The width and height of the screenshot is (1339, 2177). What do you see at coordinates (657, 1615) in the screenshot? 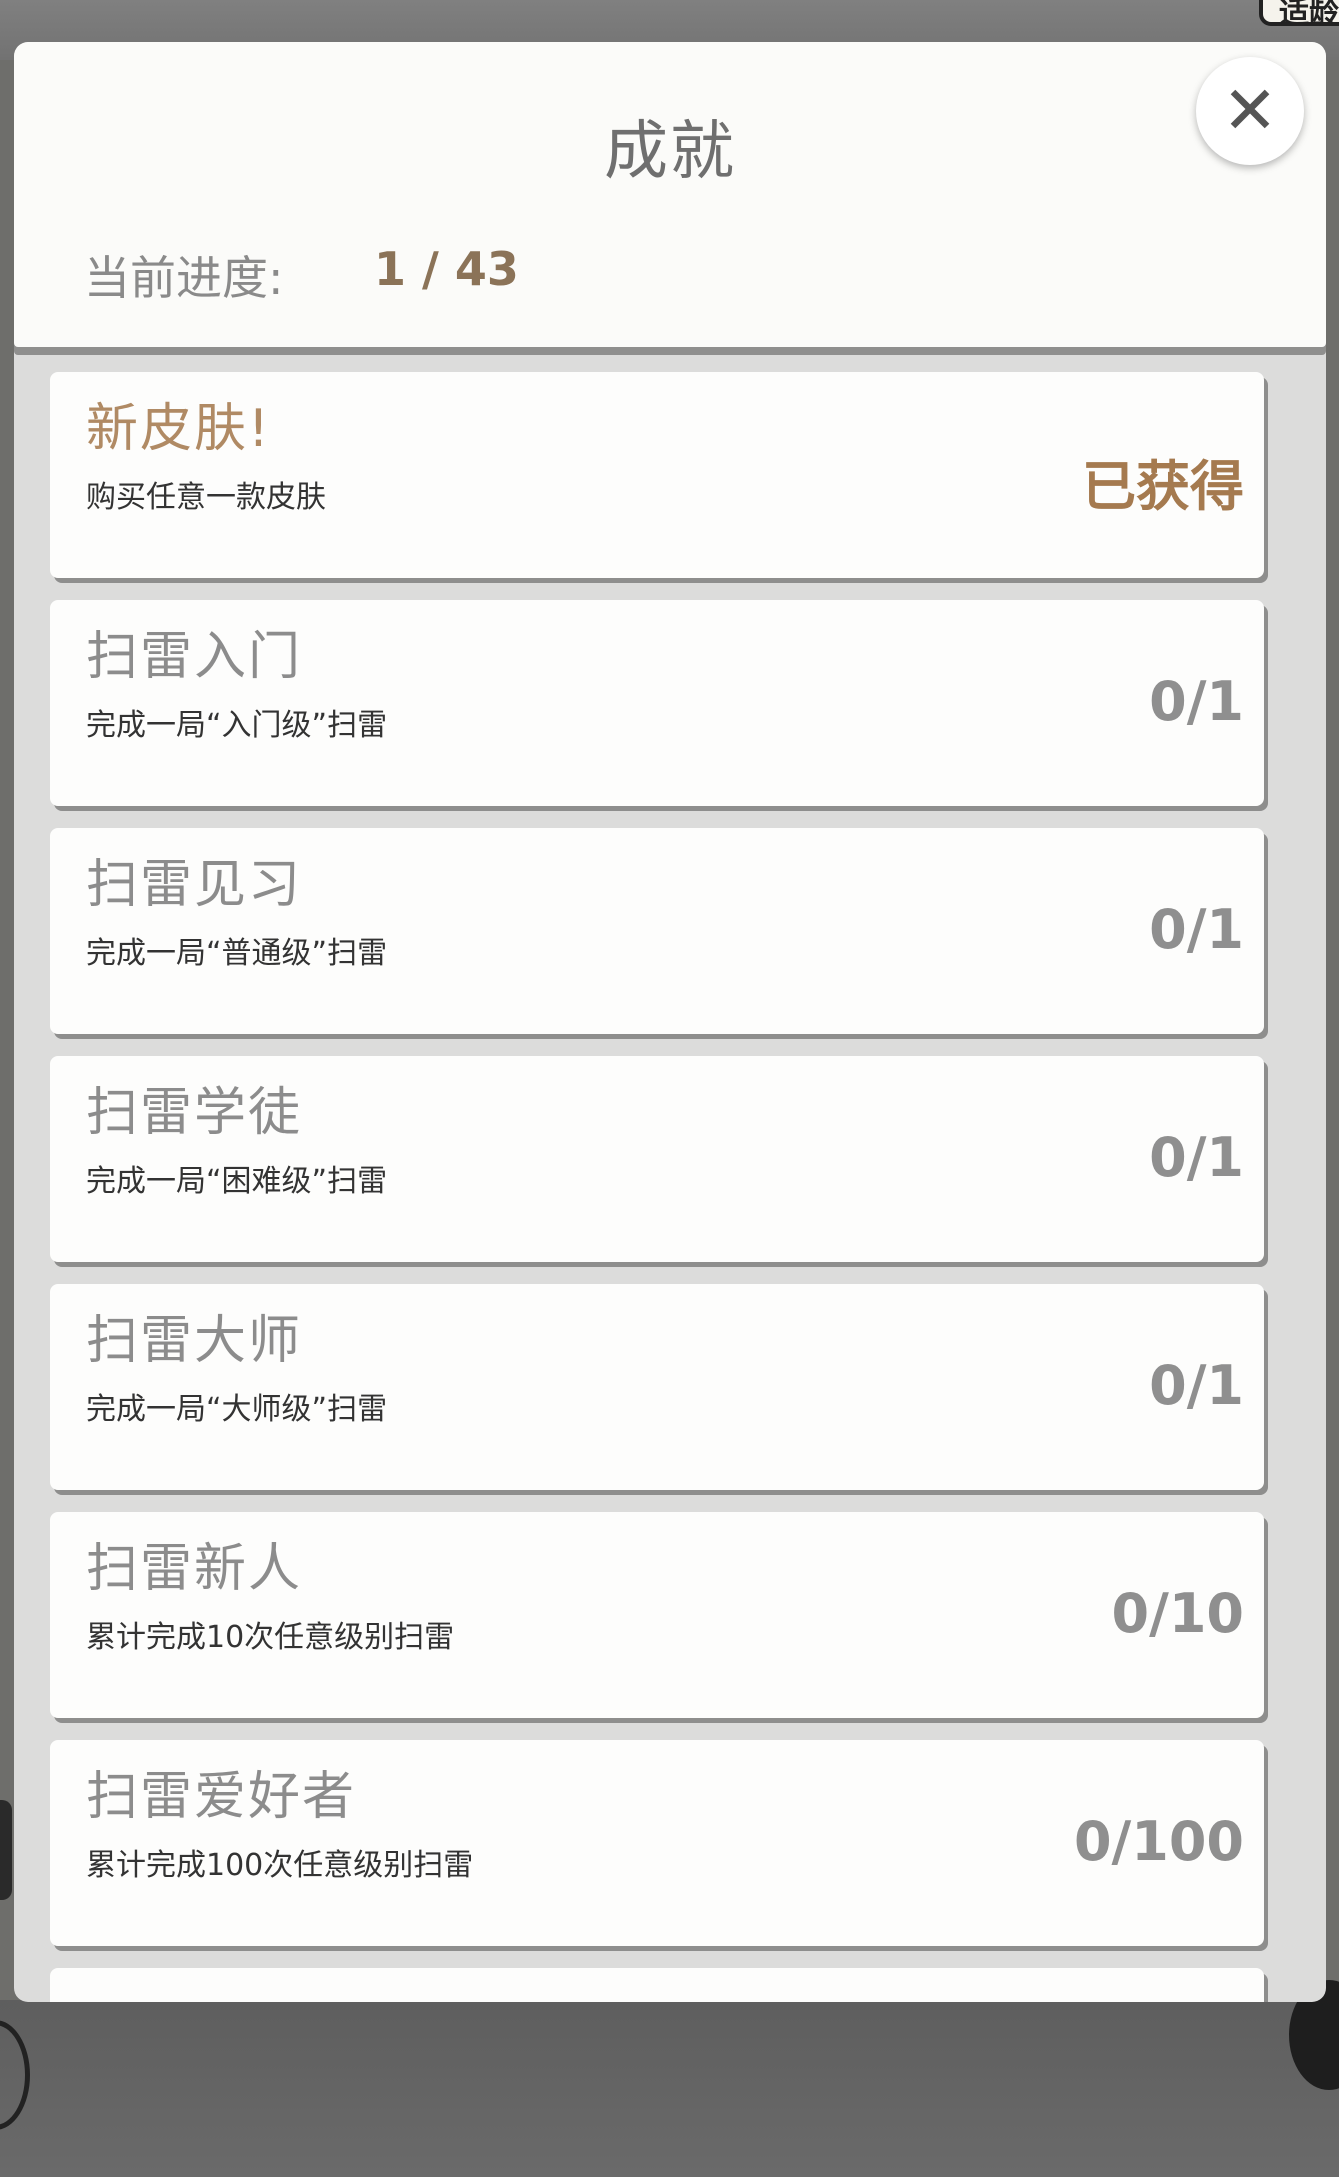
I see `achievement-card: 扫雷新人 累计完成10次任意级别扫雷 0/10` at bounding box center [657, 1615].